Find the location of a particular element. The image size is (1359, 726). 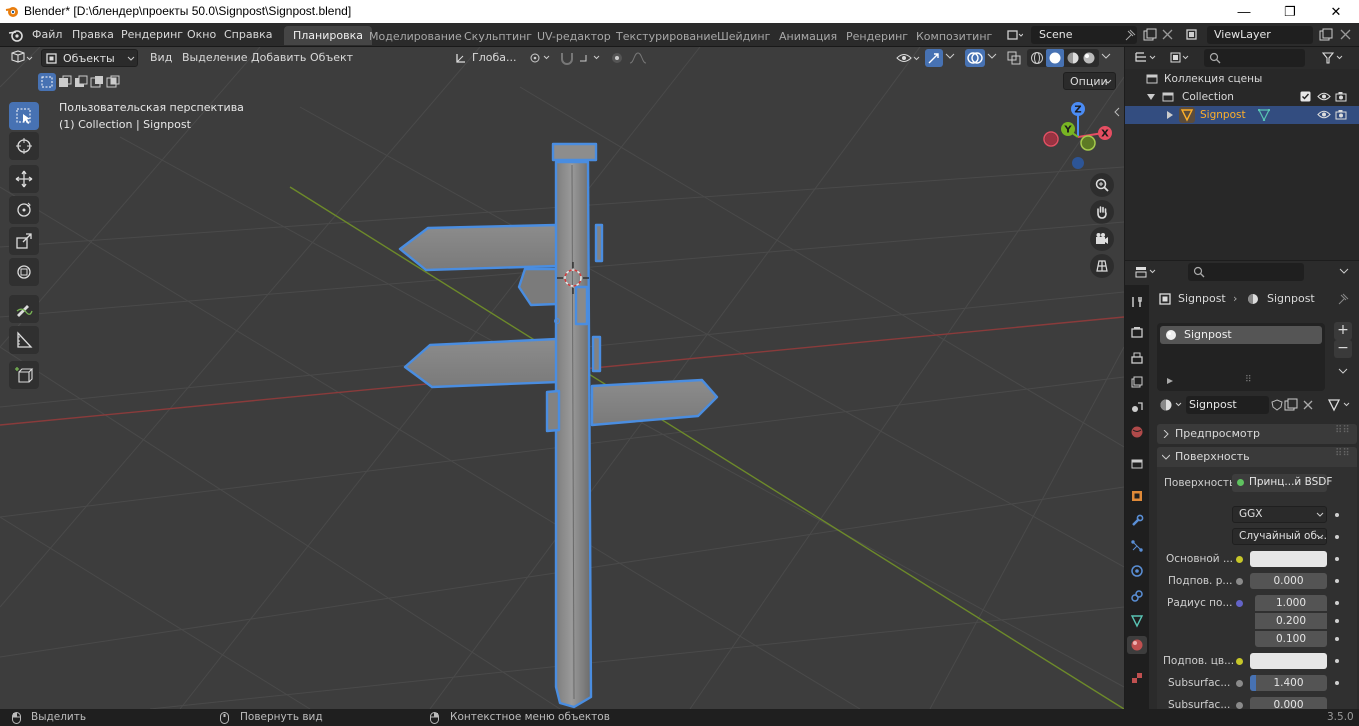

scene-browse-icon is located at coordinates (1014, 35).